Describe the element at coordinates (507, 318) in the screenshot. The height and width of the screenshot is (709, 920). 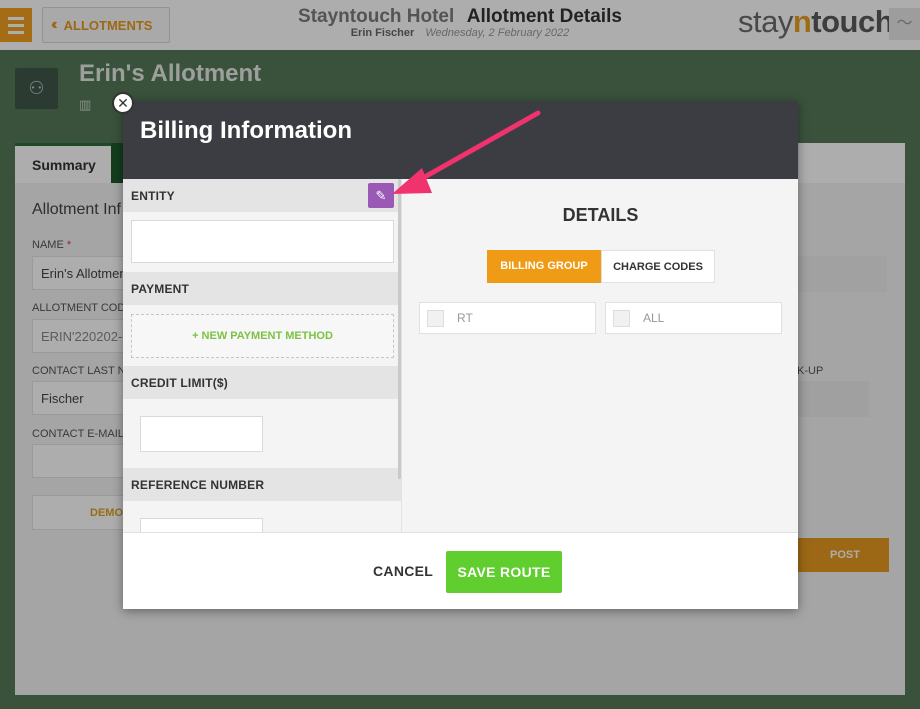
I see `option-rt: RT` at that location.